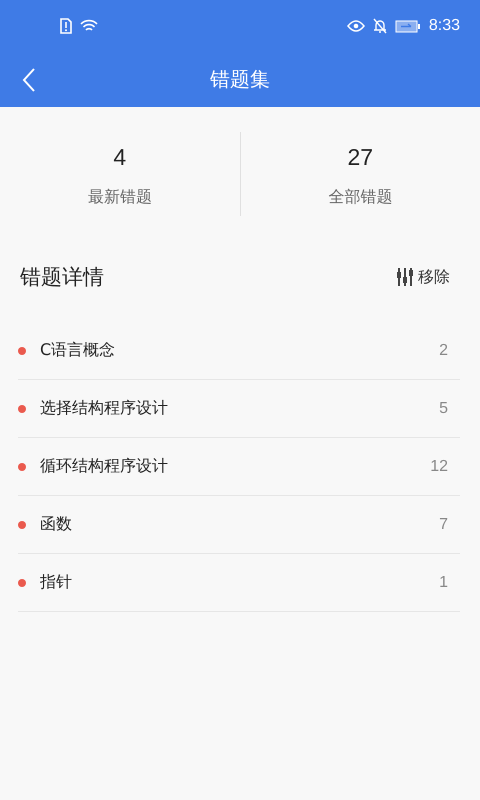 The image size is (480, 800). Describe the element at coordinates (239, 351) in the screenshot. I see `topic-row: C语言概念 2` at that location.